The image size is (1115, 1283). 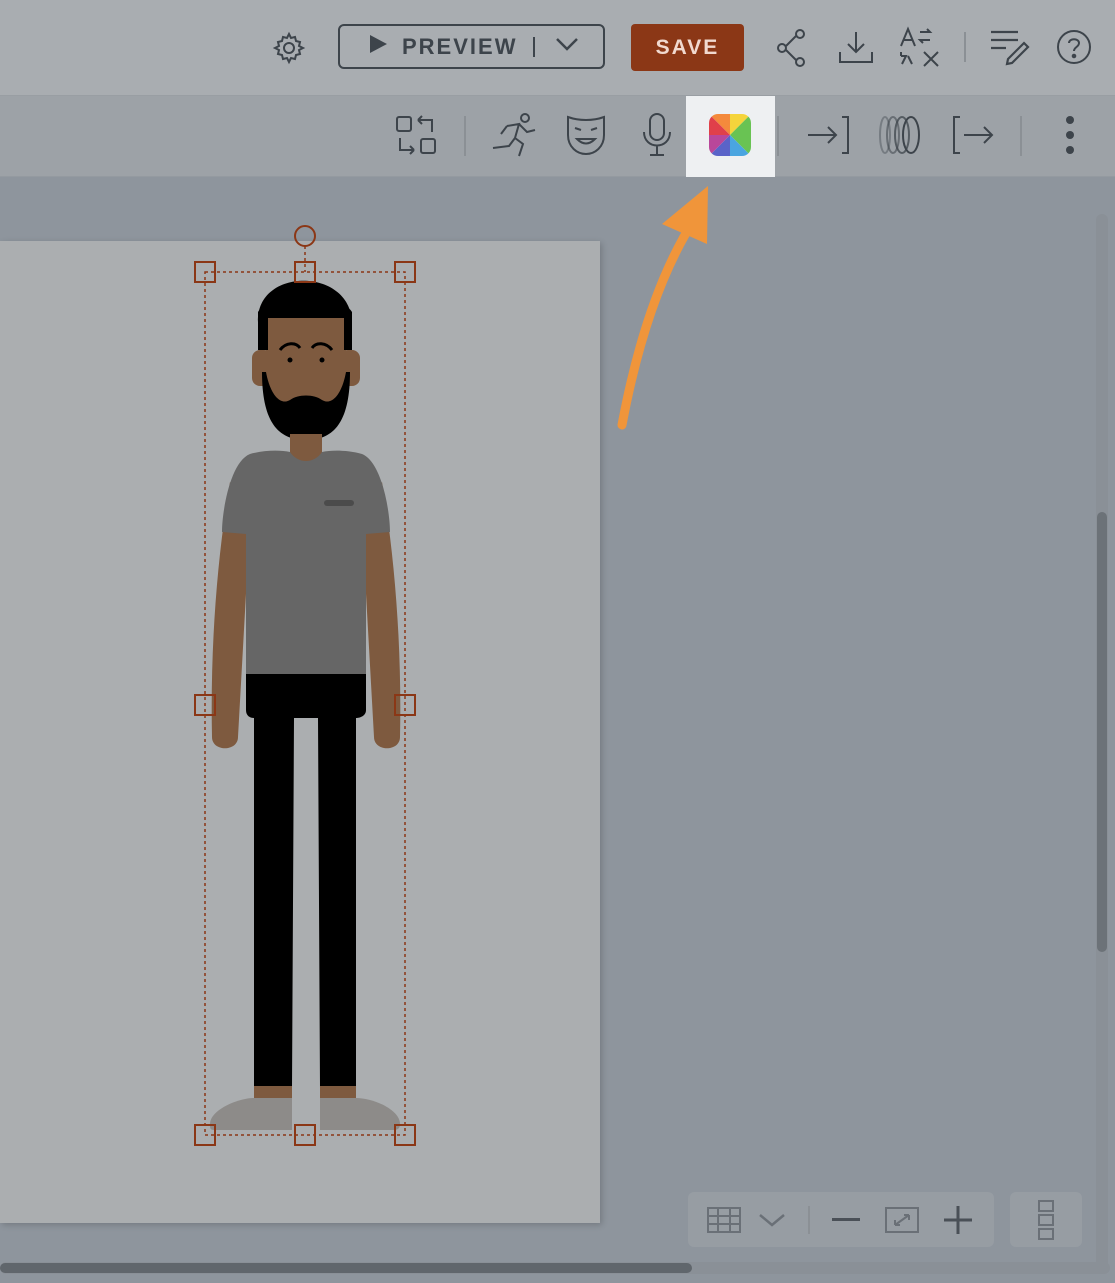 I want to click on play-icon, so click(x=378, y=46).